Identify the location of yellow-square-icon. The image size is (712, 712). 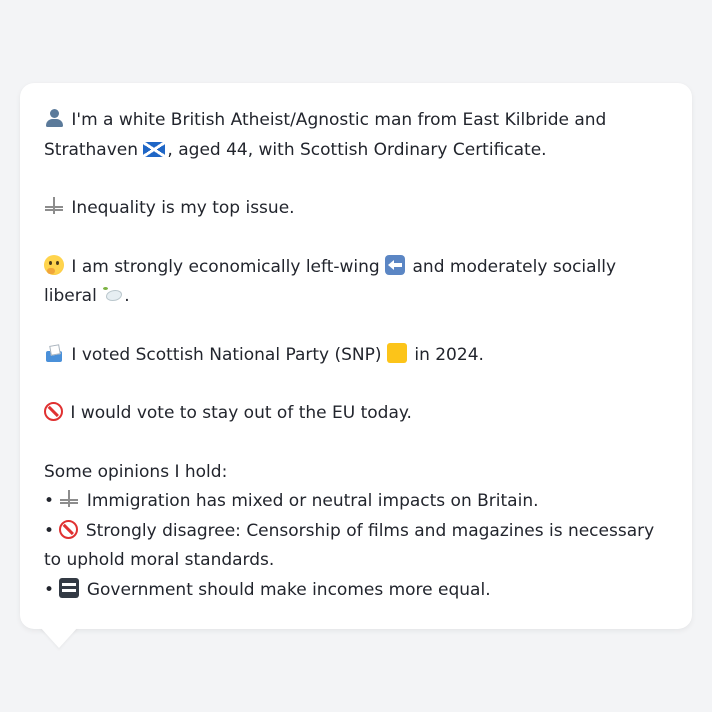
(396, 352).